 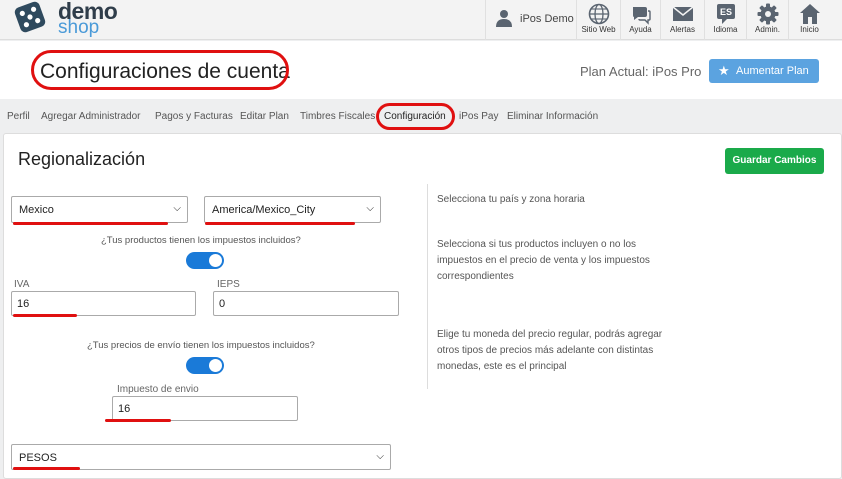 I want to click on taxes-included-toggle, so click(x=205, y=260).